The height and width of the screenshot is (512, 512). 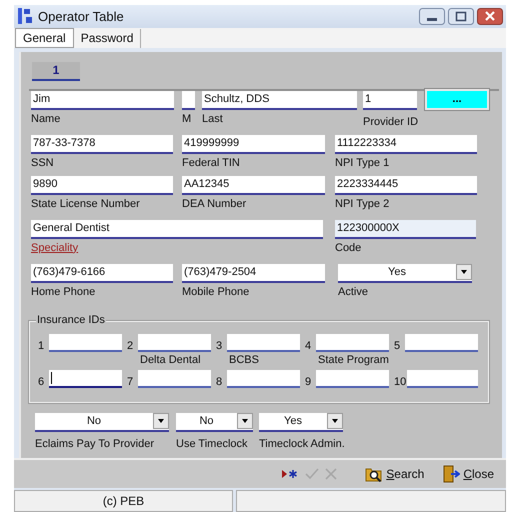 I want to click on door-exit-icon, so click(x=451, y=474).